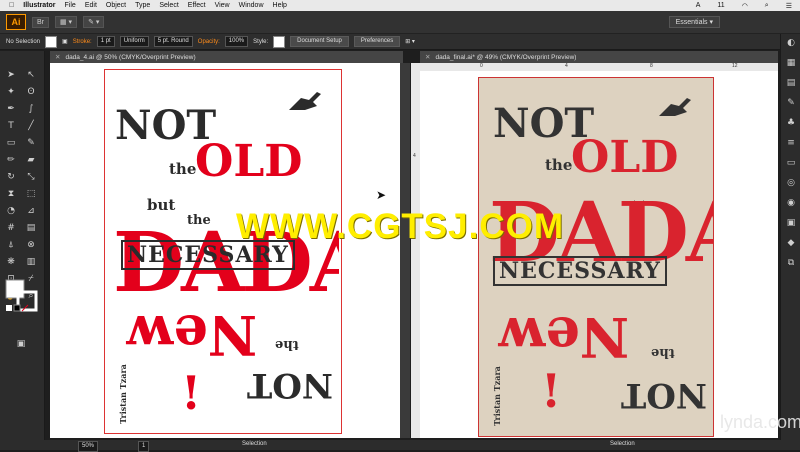  What do you see at coordinates (82, 42) in the screenshot?
I see `stroke-label: Stroke:` at bounding box center [82, 42].